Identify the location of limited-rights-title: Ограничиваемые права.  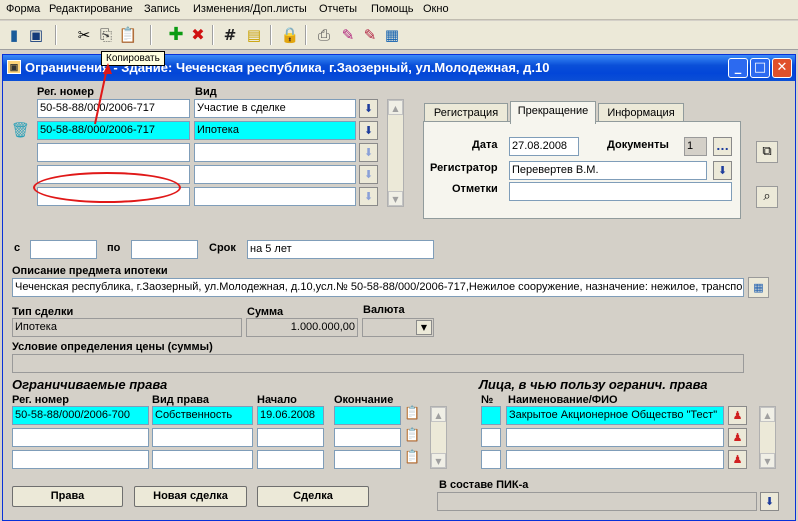
(90, 384).